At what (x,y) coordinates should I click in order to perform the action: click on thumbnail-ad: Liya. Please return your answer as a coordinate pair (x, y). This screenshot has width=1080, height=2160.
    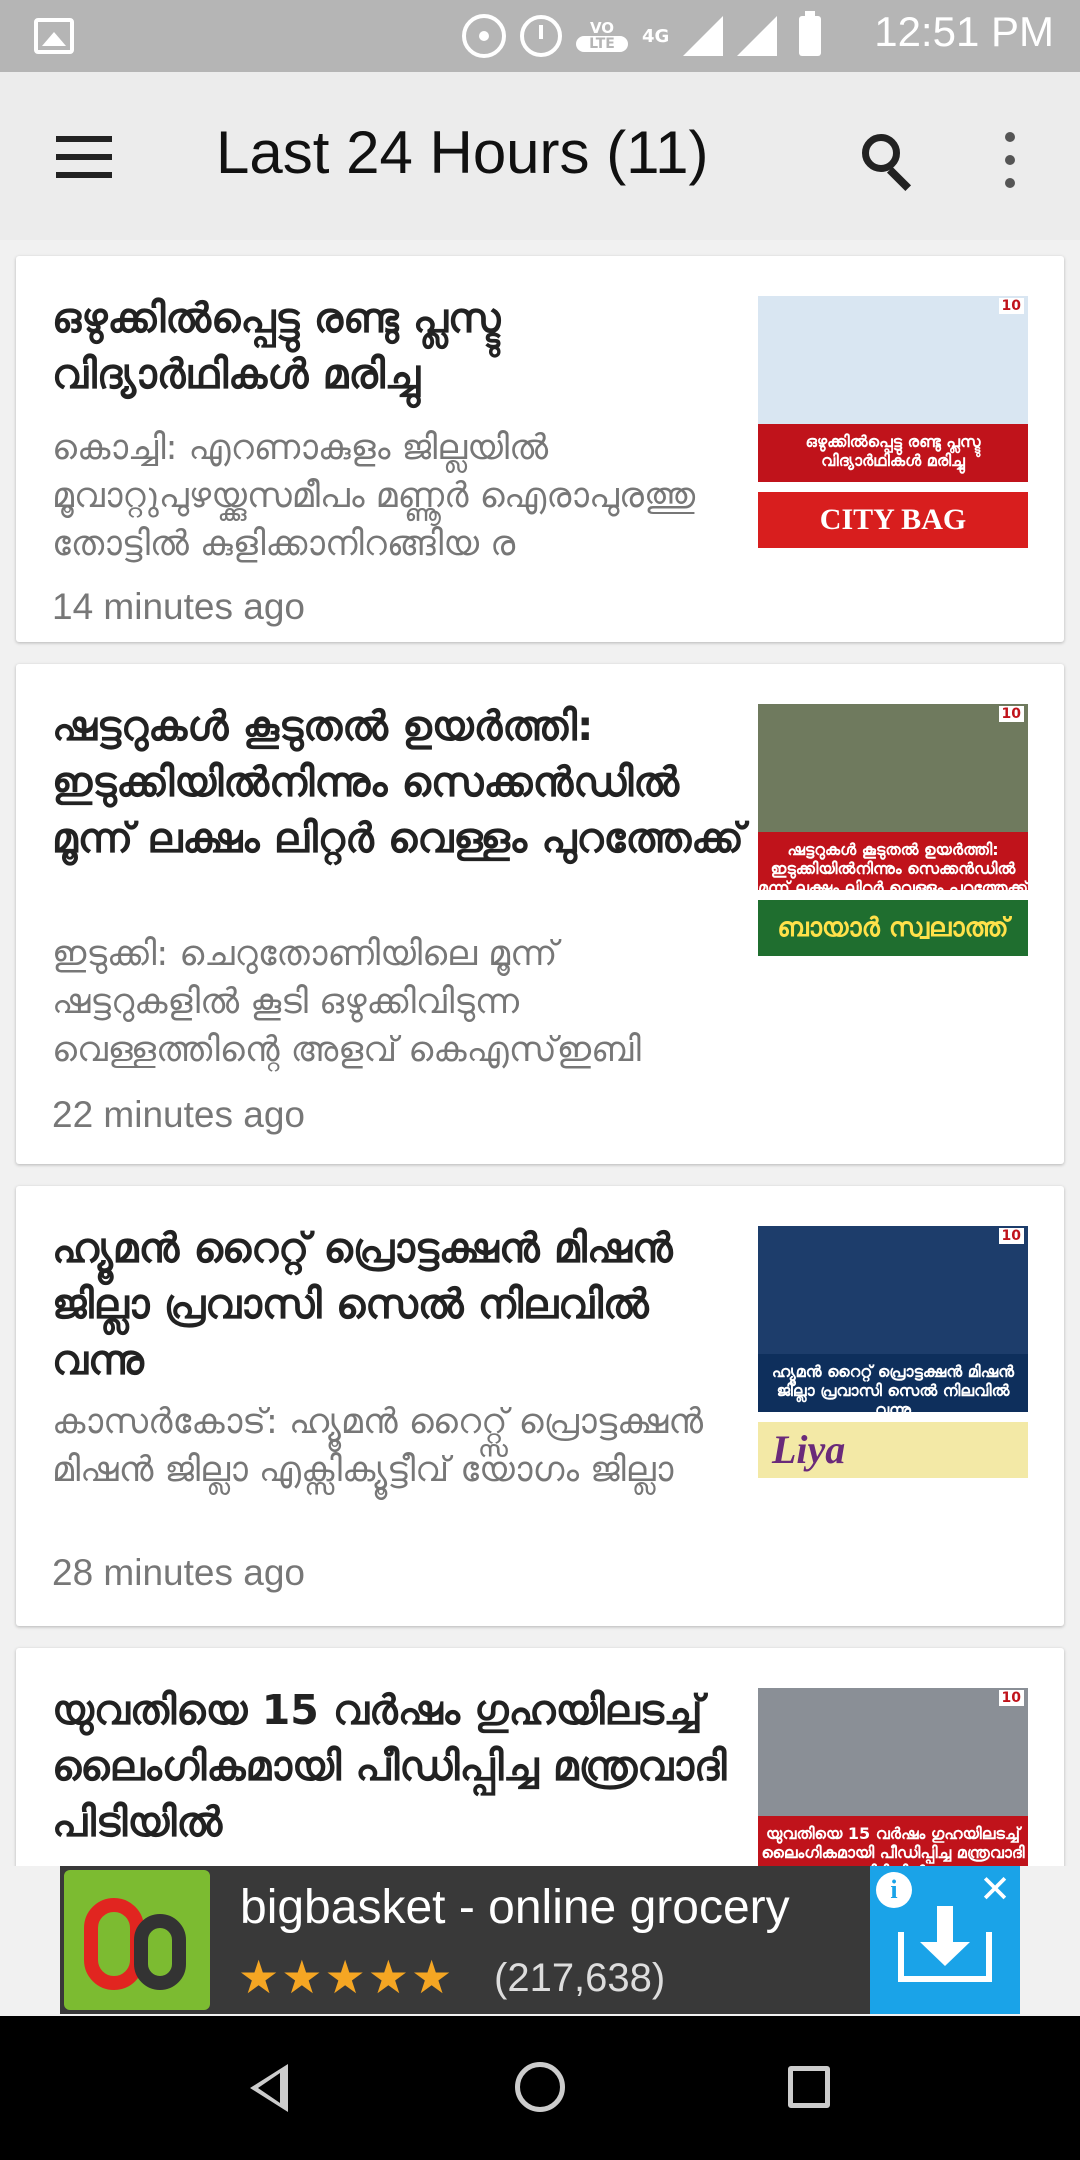
    Looking at the image, I should click on (893, 1450).